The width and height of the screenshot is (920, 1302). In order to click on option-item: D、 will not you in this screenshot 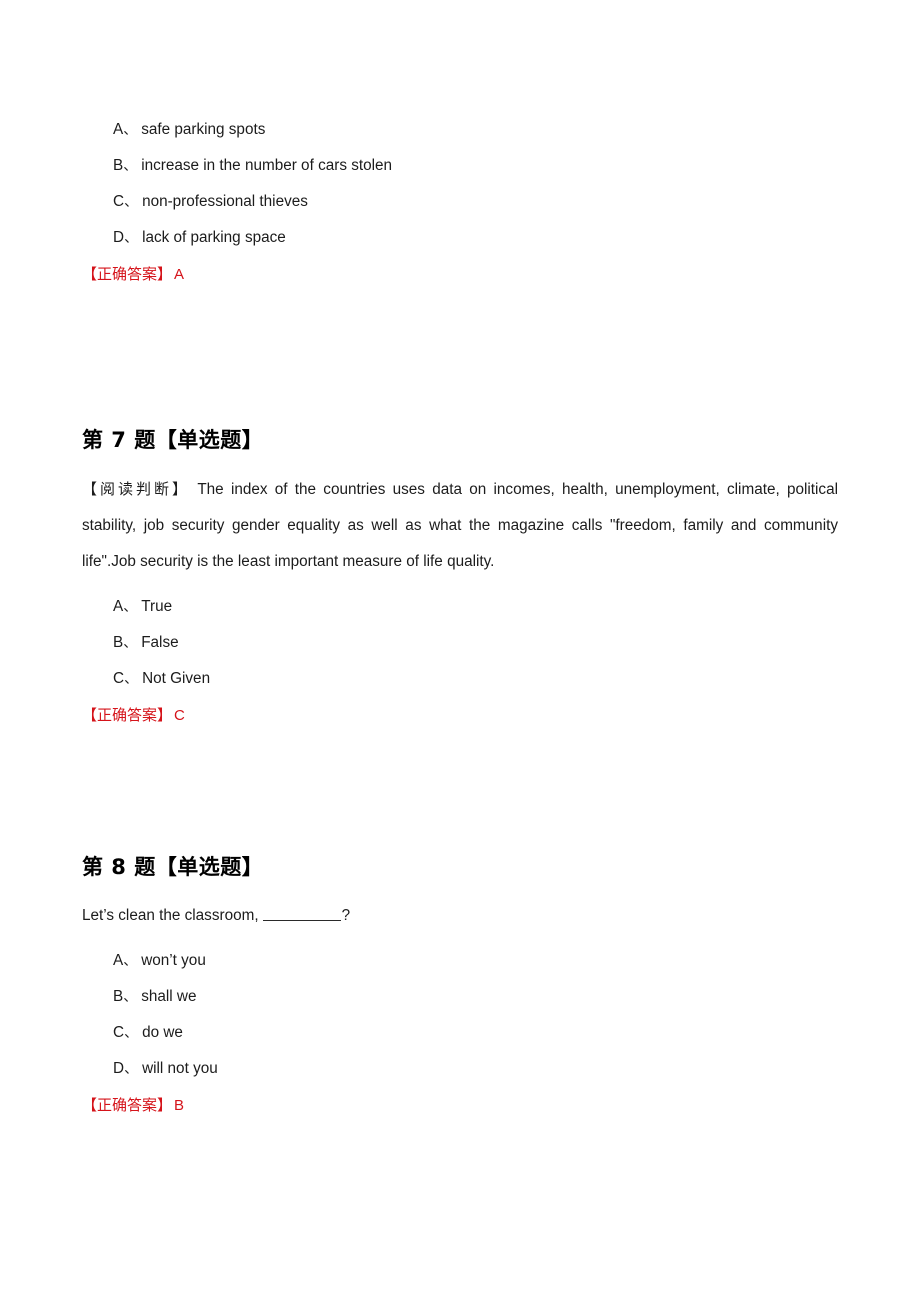, I will do `click(460, 1069)`.